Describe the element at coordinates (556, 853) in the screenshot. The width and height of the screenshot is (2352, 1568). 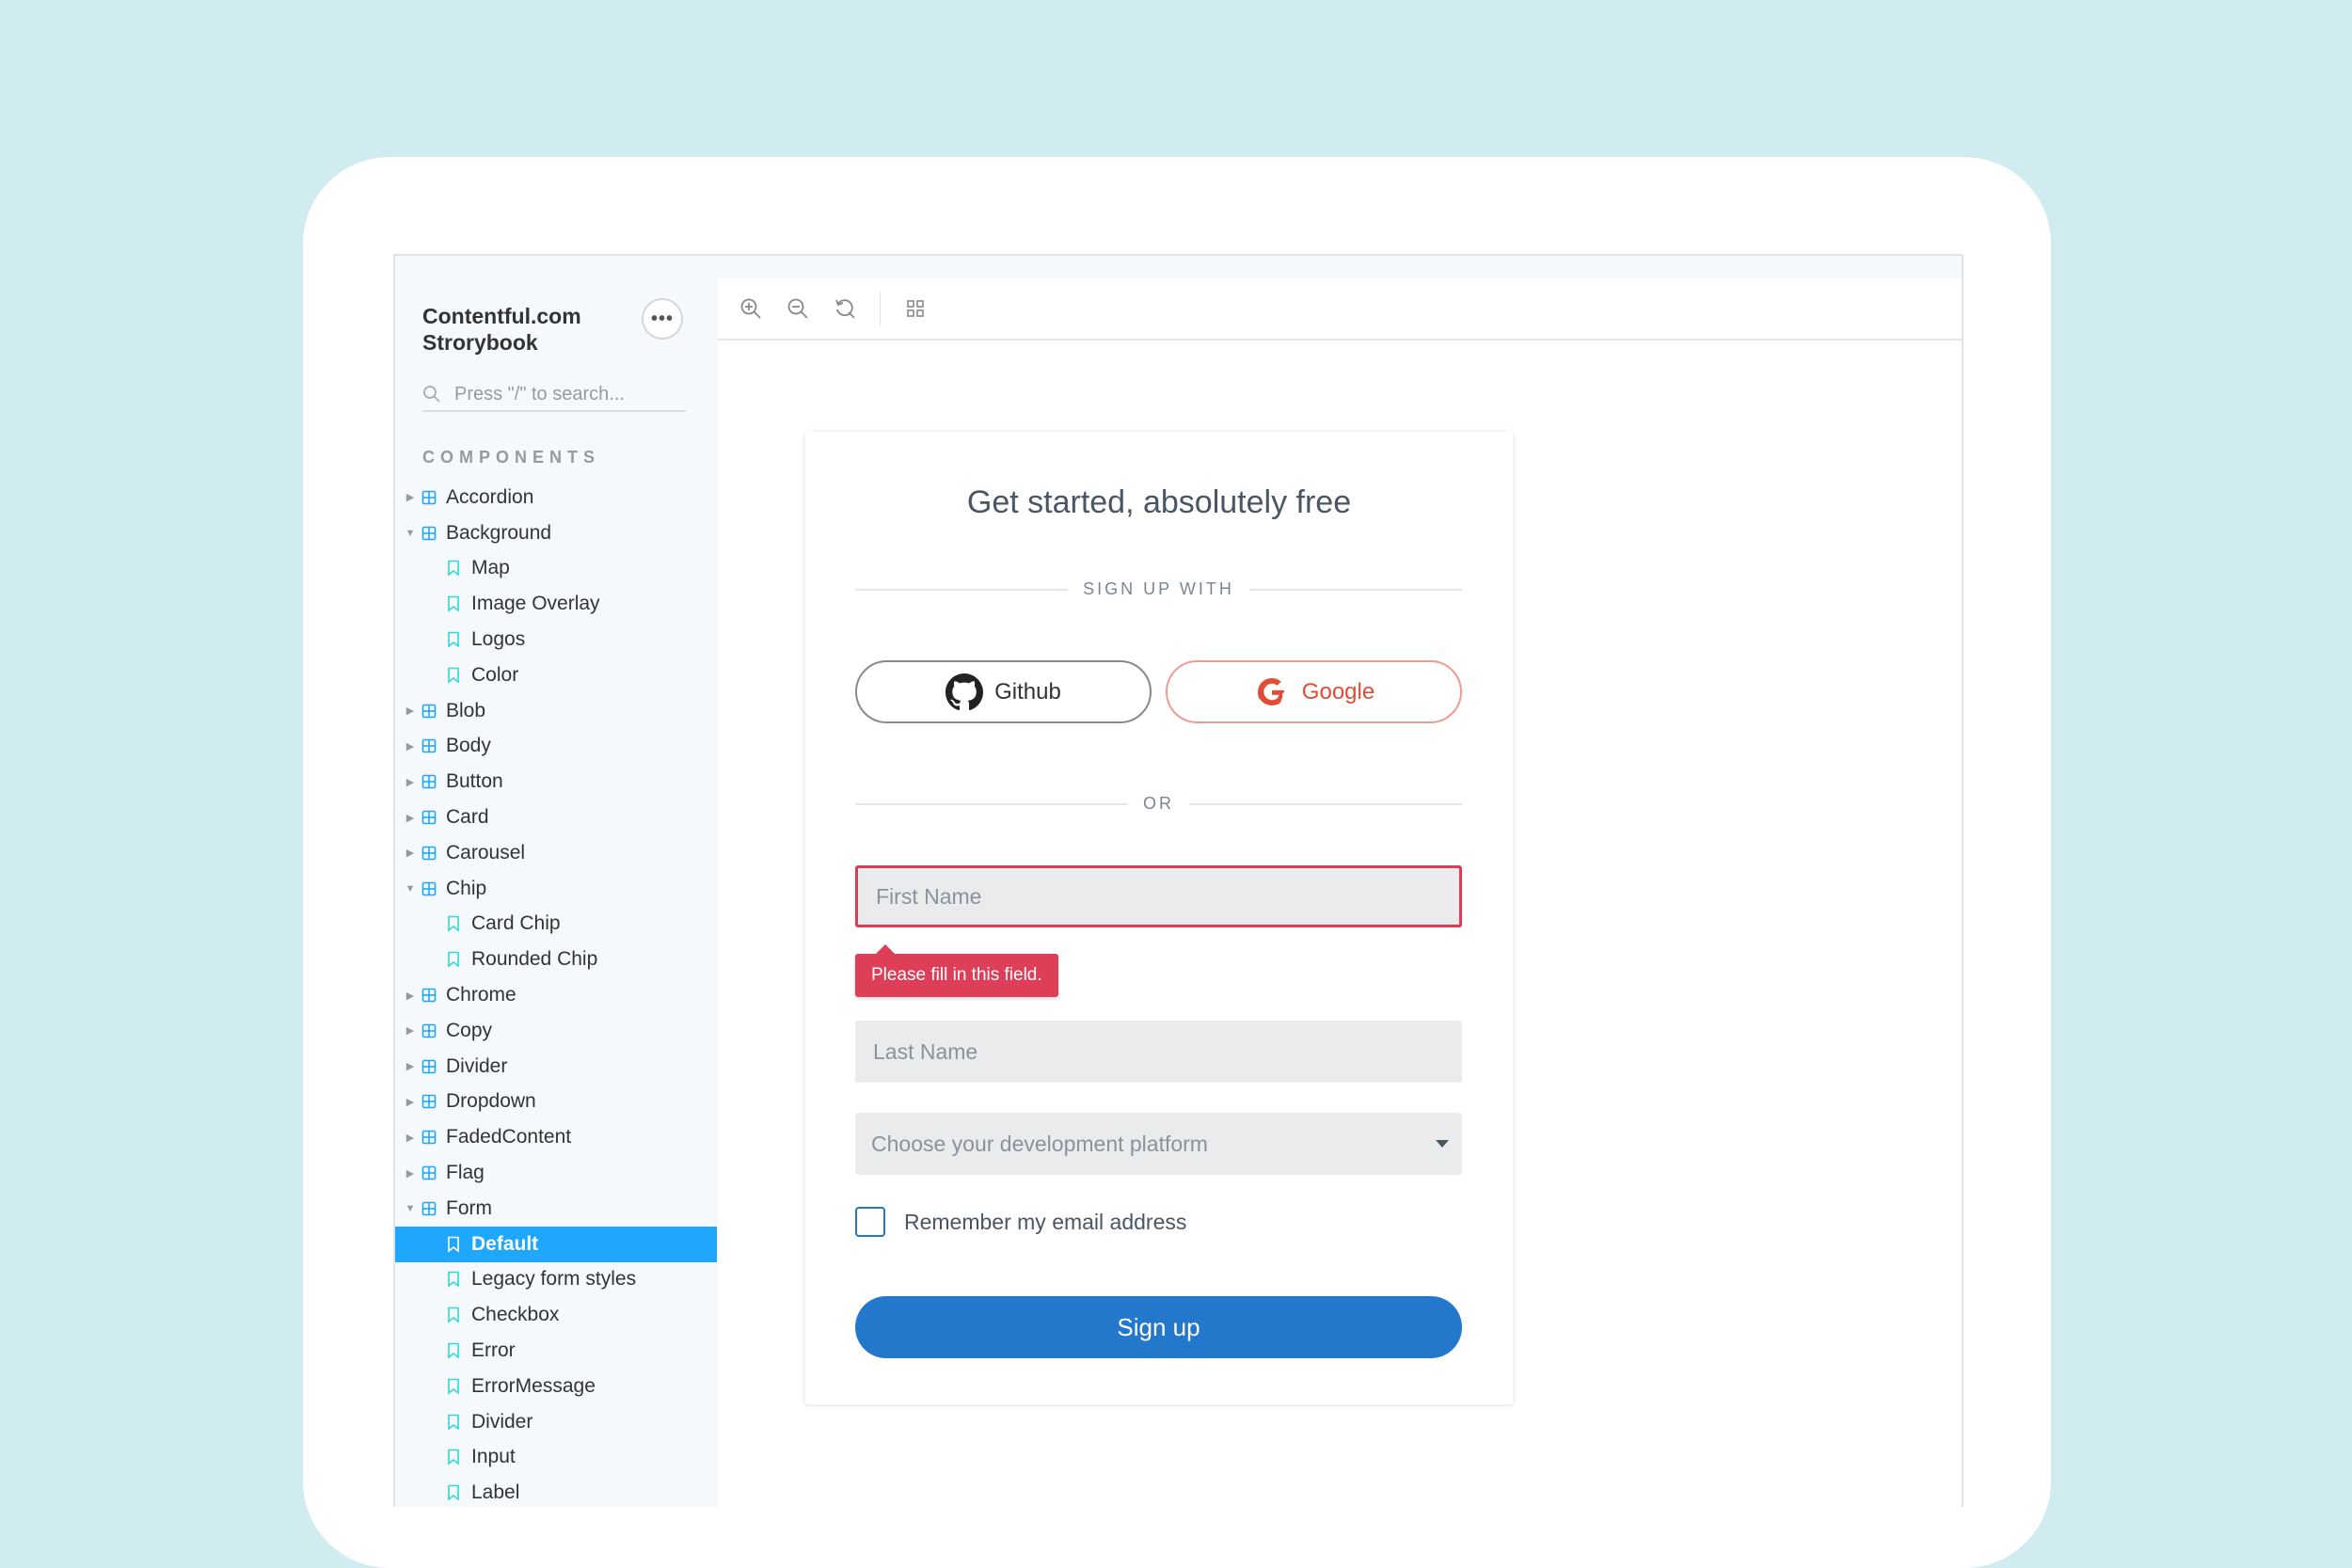
I see `sidebar-component-item: ▶ Carousel` at that location.